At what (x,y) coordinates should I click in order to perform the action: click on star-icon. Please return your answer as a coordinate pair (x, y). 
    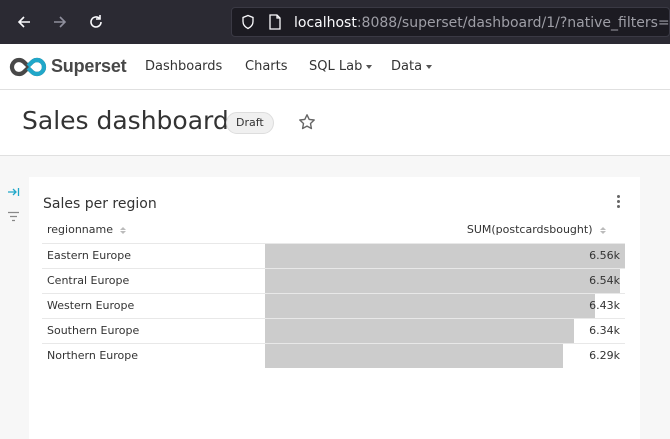
    Looking at the image, I should click on (307, 122).